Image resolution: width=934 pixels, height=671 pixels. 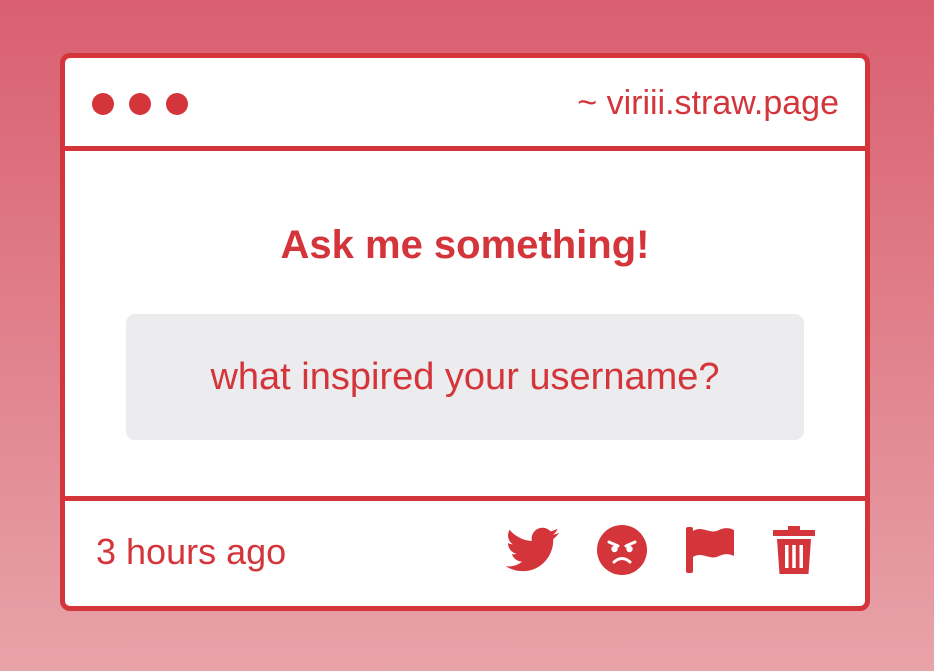 I want to click on trash-icon, so click(x=794, y=550).